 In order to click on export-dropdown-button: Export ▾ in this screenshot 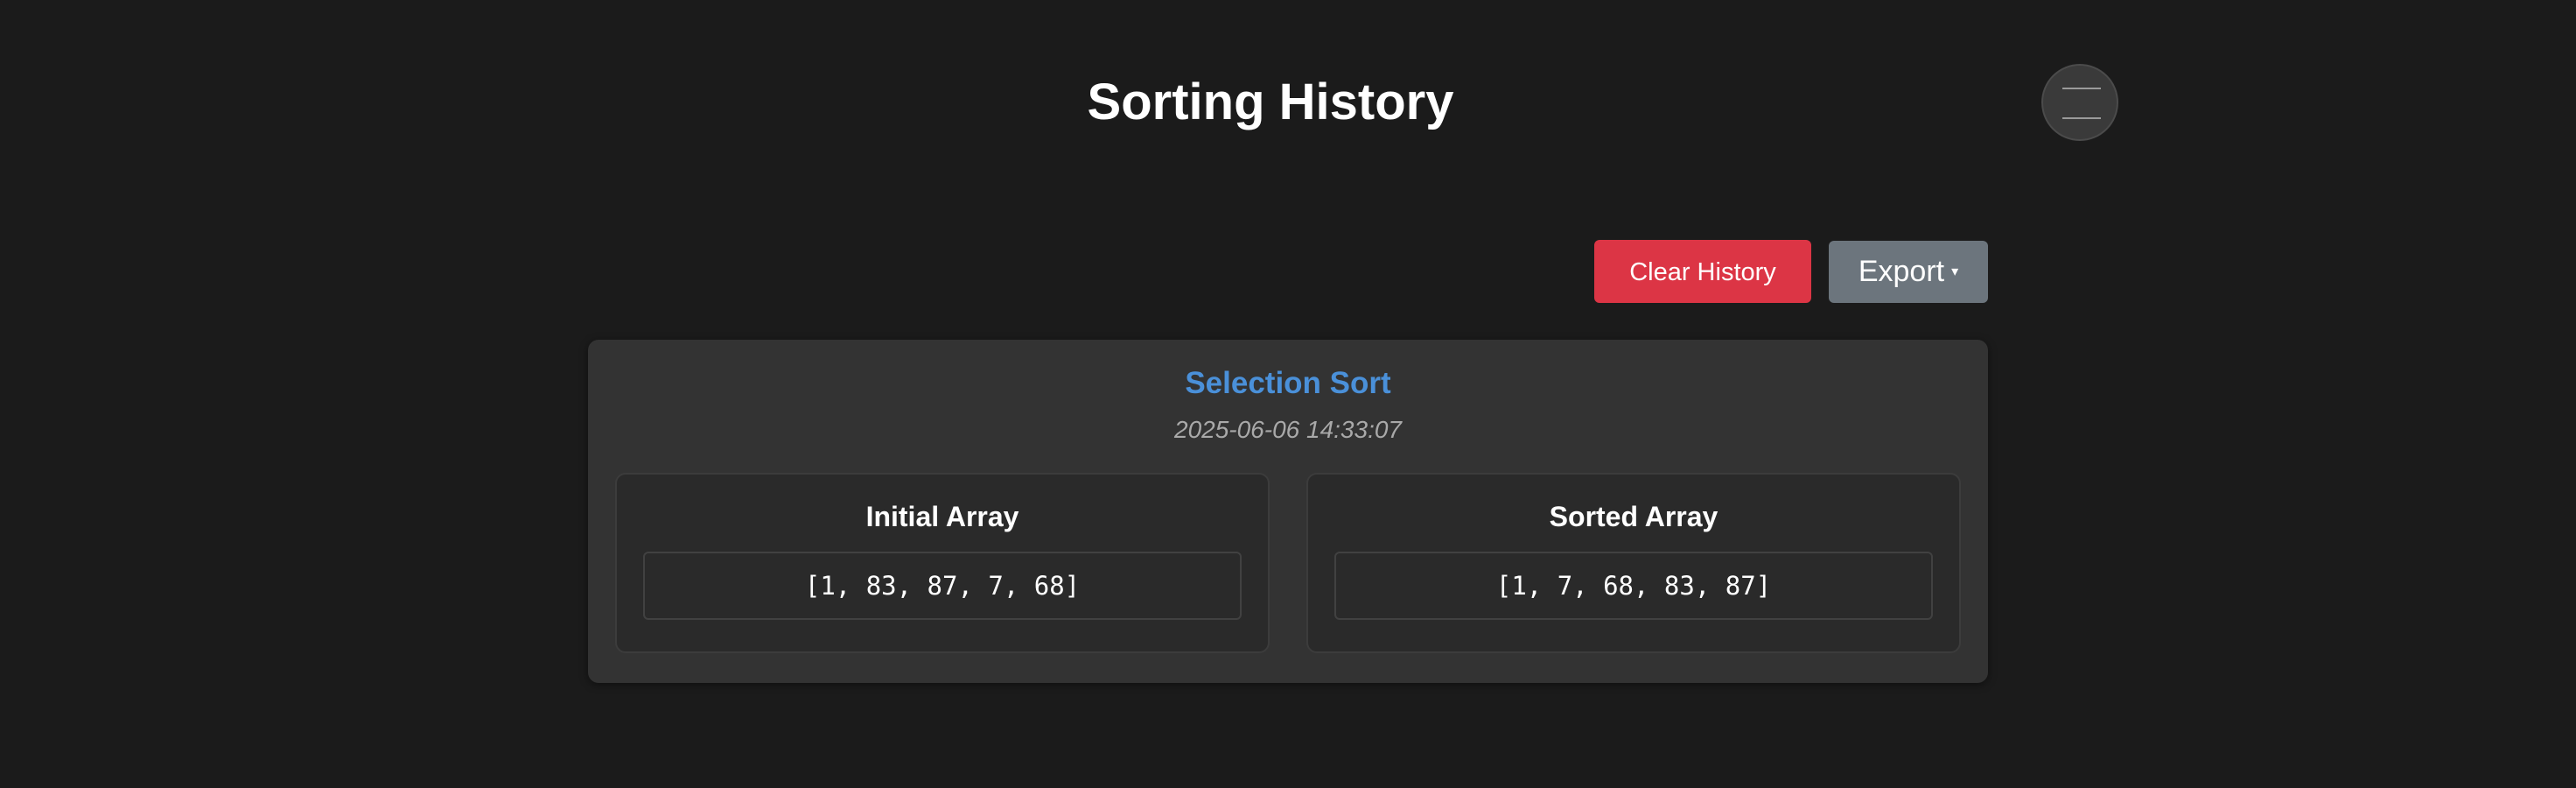, I will do `click(1908, 272)`.